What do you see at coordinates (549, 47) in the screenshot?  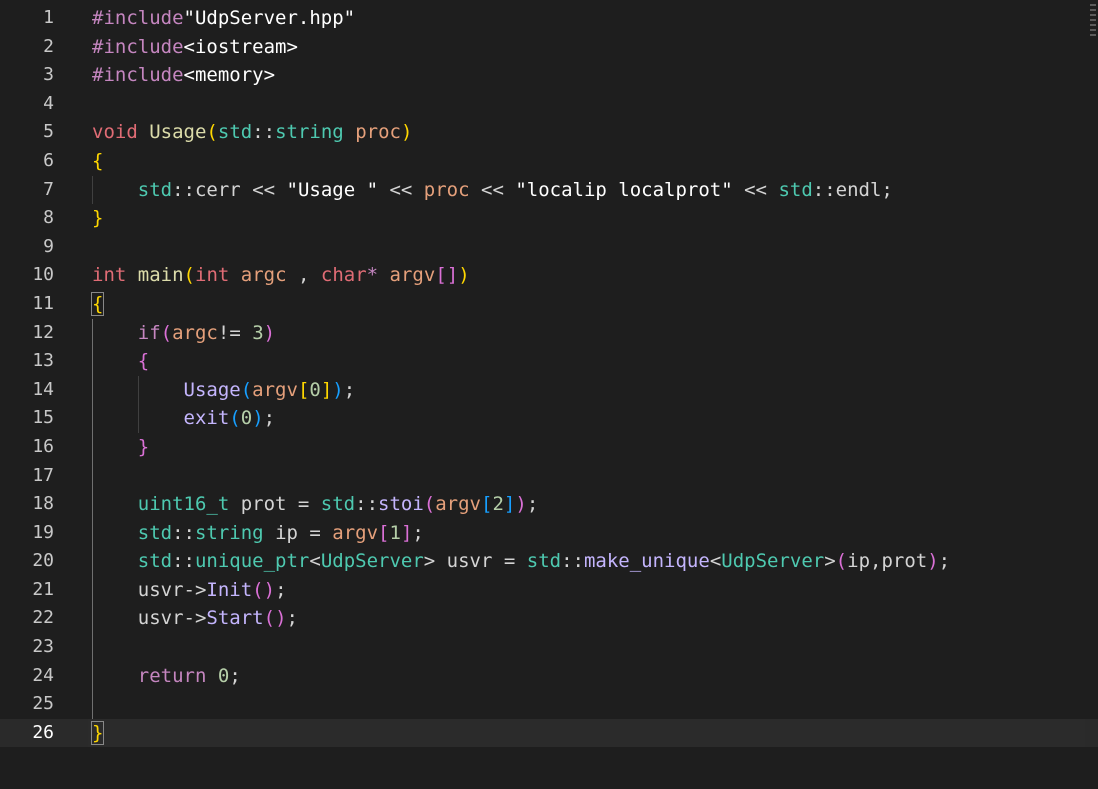 I see `code-line: 2 #include<iostream>` at bounding box center [549, 47].